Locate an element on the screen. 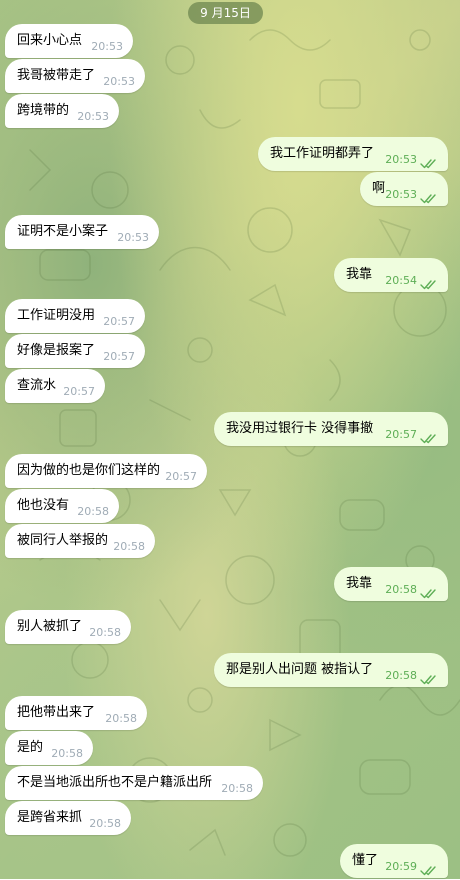 The width and height of the screenshot is (460, 880). incoming-message: 查流水 20:57 is located at coordinates (55, 386).